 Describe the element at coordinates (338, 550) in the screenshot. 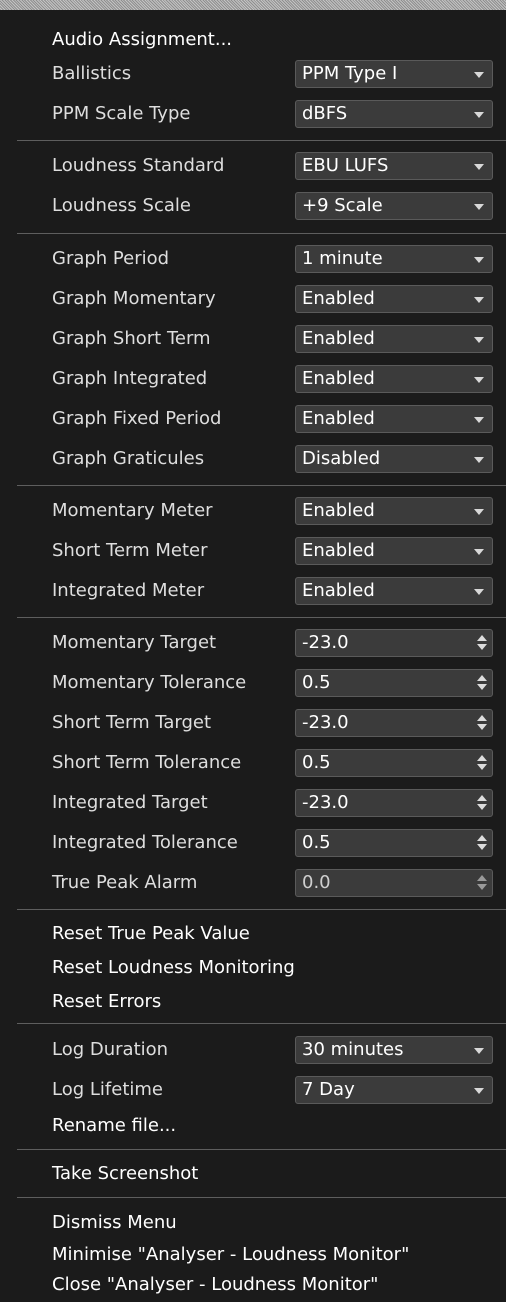

I see `short-term-meter-value: Enabled` at that location.